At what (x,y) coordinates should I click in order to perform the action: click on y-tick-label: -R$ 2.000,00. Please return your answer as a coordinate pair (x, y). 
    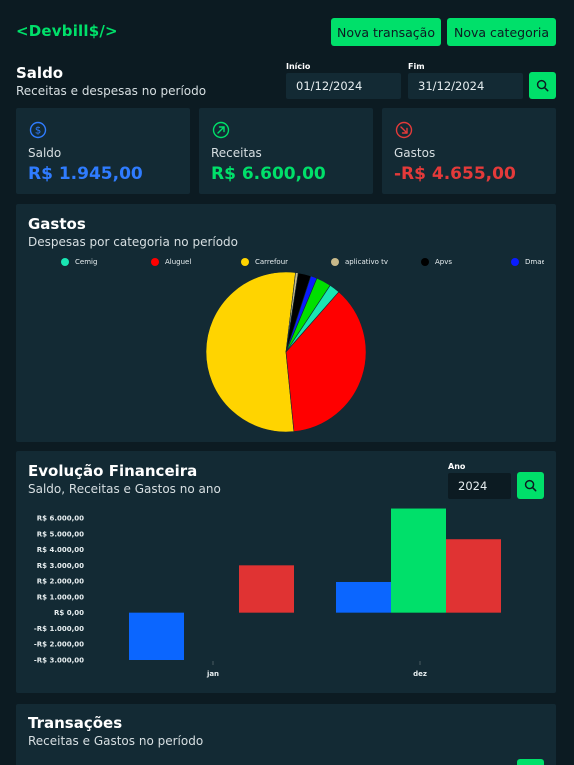
    Looking at the image, I should click on (59, 645).